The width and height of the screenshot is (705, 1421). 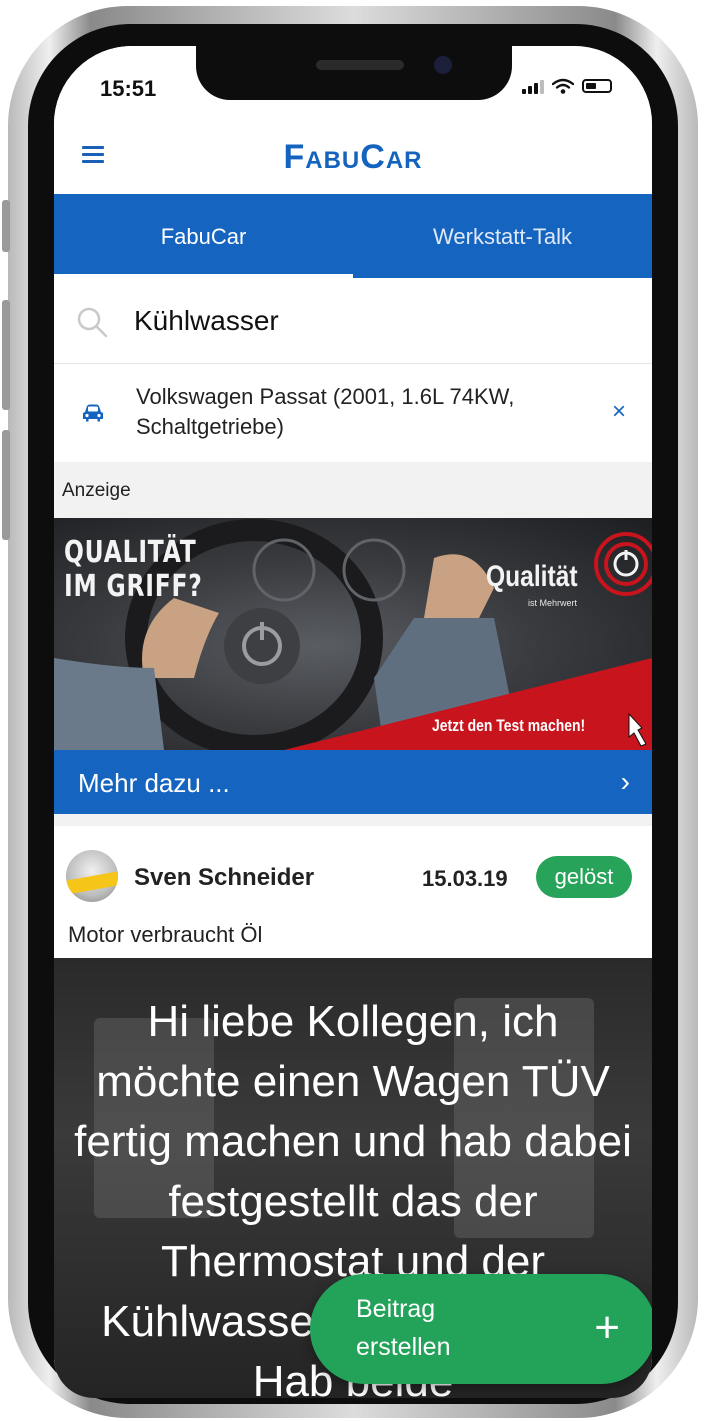 What do you see at coordinates (625, 781) in the screenshot?
I see `chevron-right-icon: ›` at bounding box center [625, 781].